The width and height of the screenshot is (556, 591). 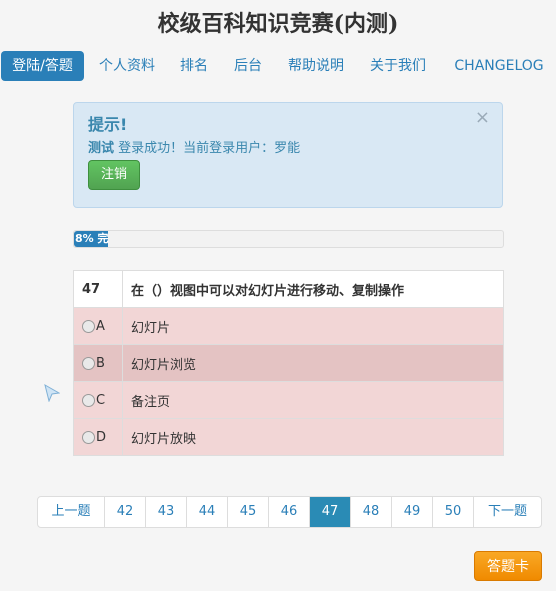 I want to click on question-pager: 上一题 42 43 44 45 46 47 48 49 50 下一题, so click(x=289, y=512).